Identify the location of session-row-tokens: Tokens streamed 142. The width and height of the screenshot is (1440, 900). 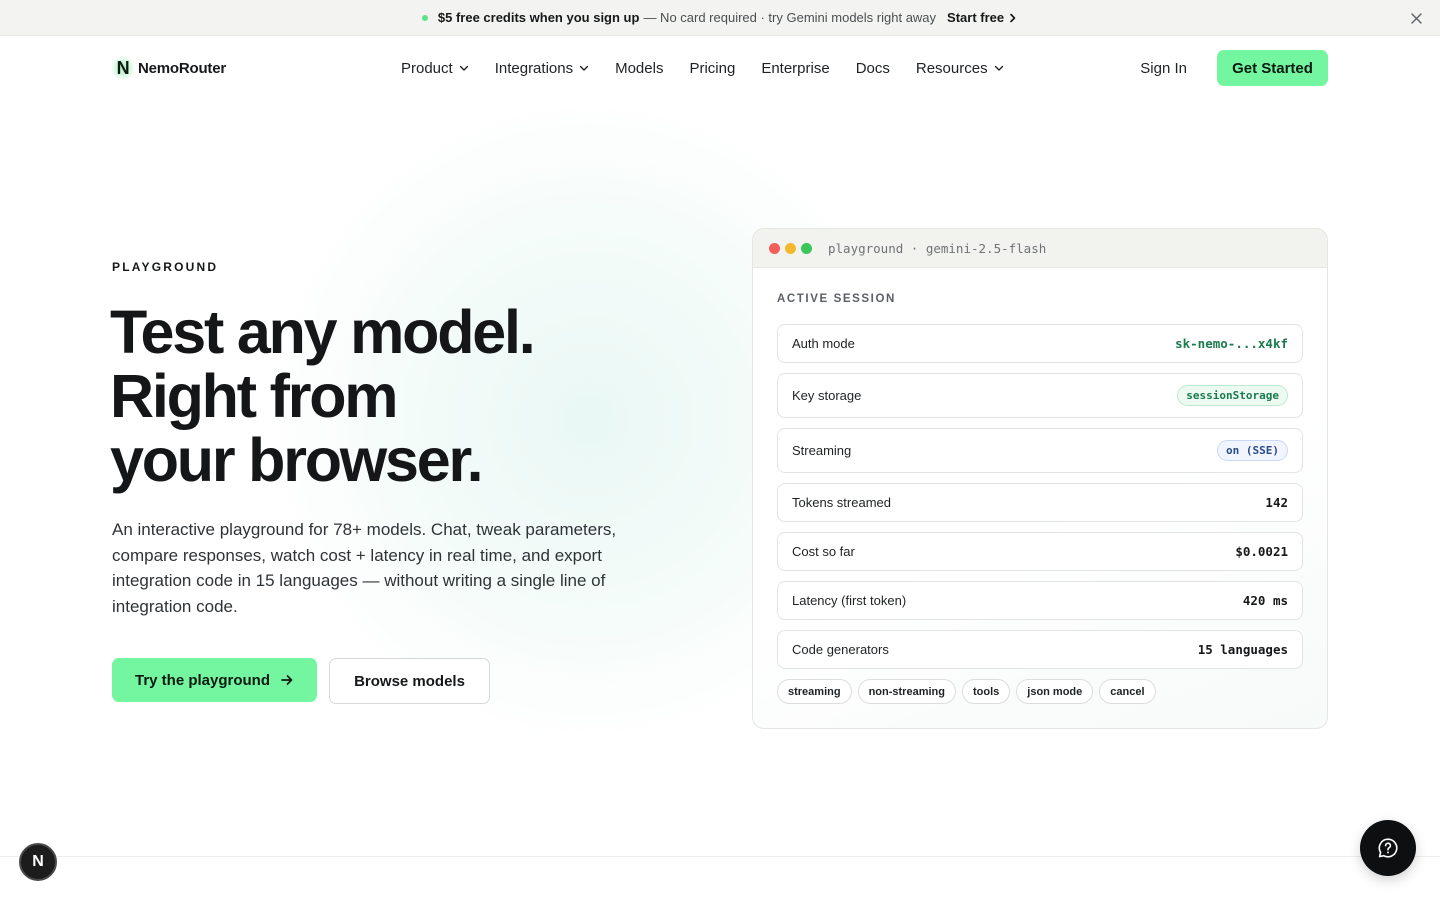
(1040, 502).